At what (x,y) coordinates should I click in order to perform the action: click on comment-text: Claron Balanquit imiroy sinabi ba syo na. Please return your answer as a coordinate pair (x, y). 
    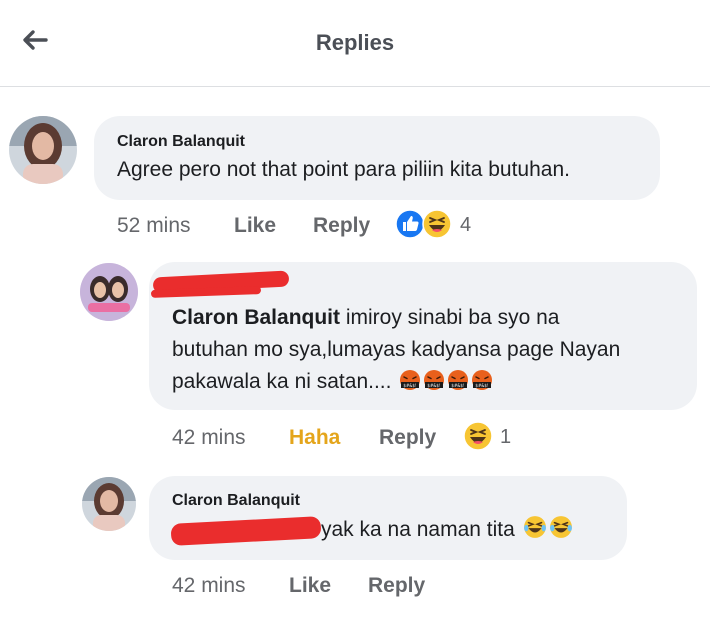
    Looking at the image, I should click on (365, 317).